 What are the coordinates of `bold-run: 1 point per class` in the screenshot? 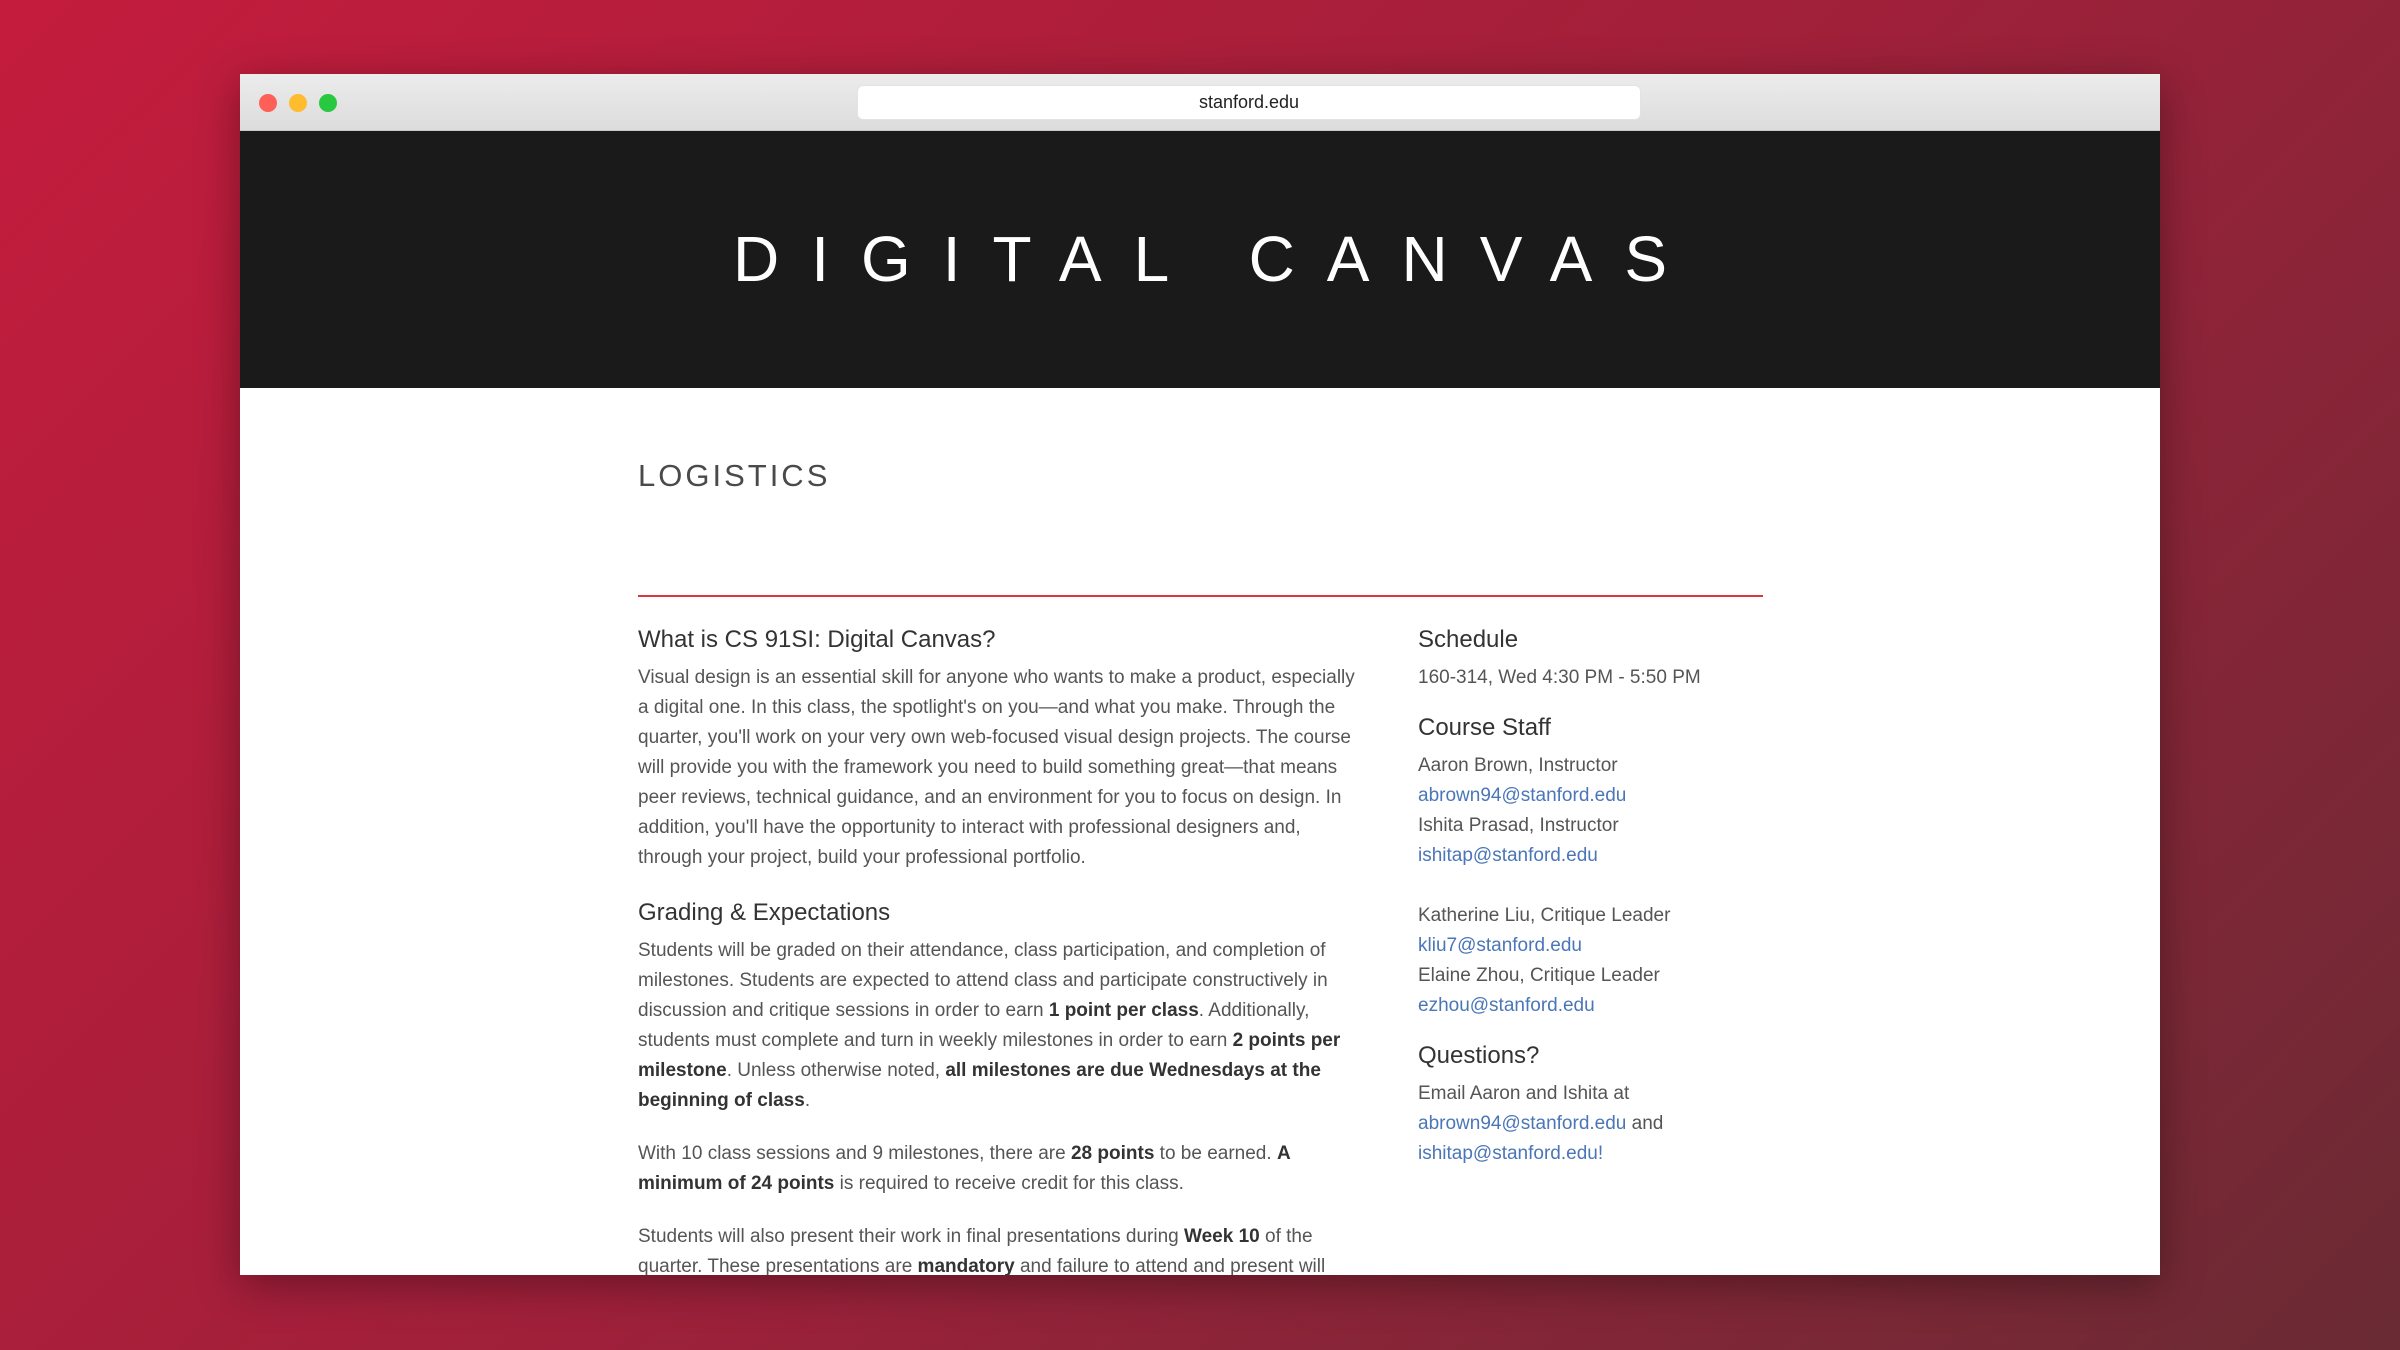 It's located at (1123, 1010).